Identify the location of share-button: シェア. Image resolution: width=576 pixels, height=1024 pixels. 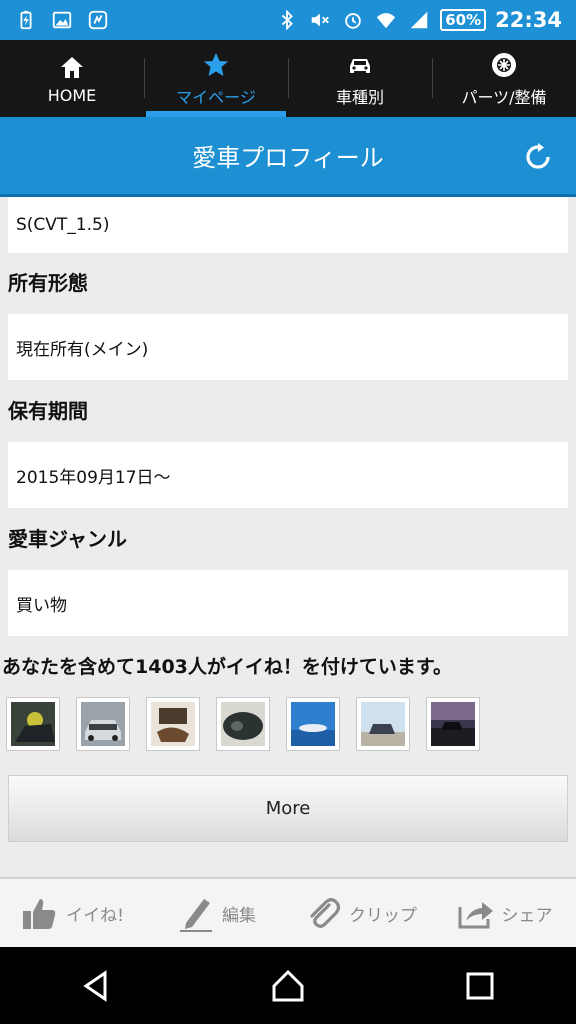
(504, 913).